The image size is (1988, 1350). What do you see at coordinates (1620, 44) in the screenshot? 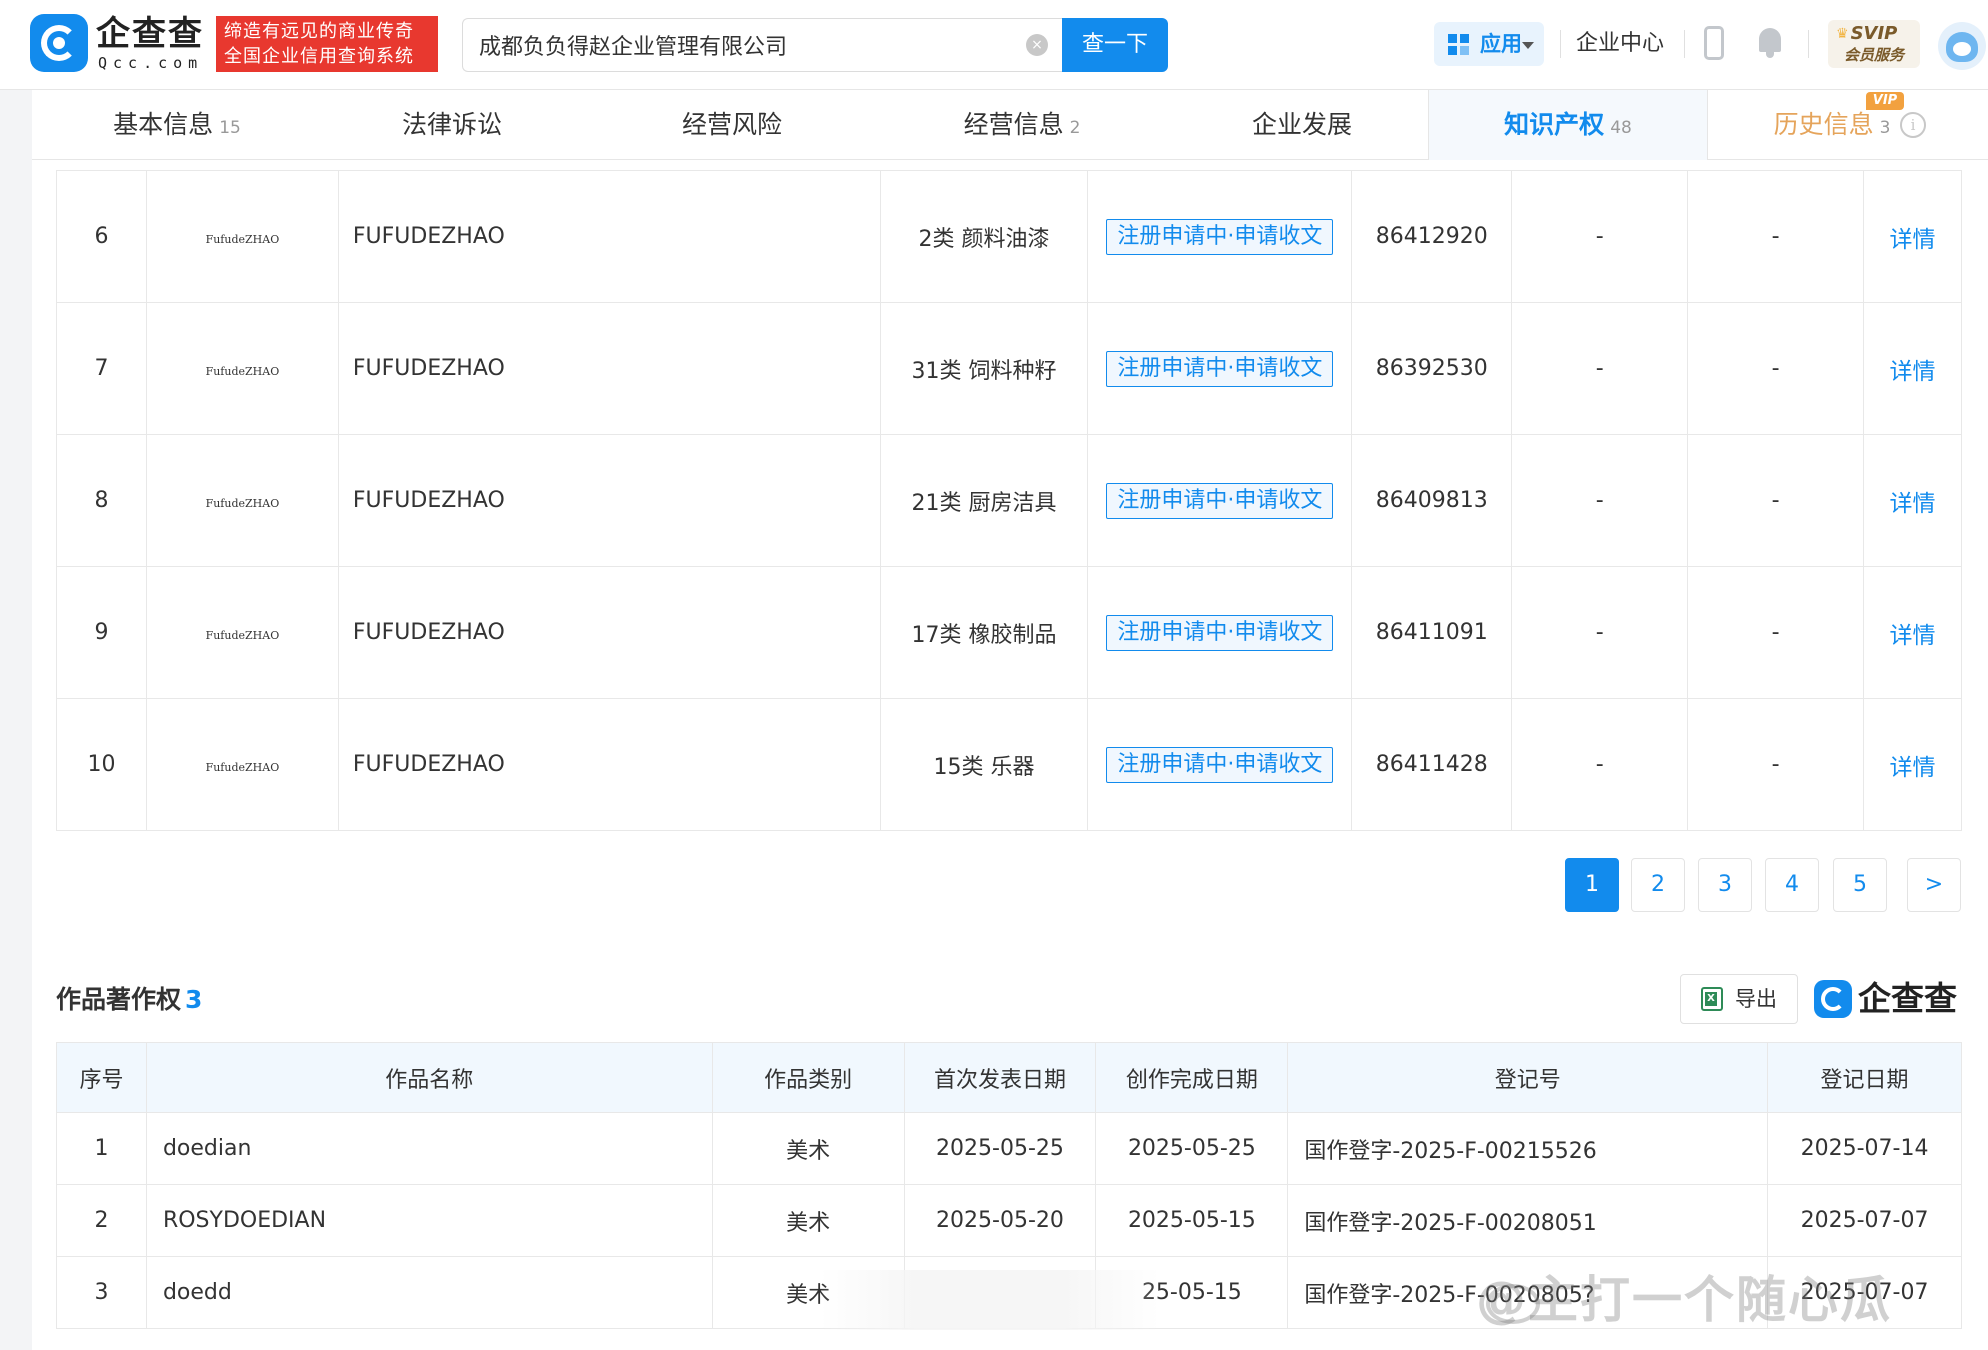
I see `enterprise-center-link: 企业中心` at bounding box center [1620, 44].